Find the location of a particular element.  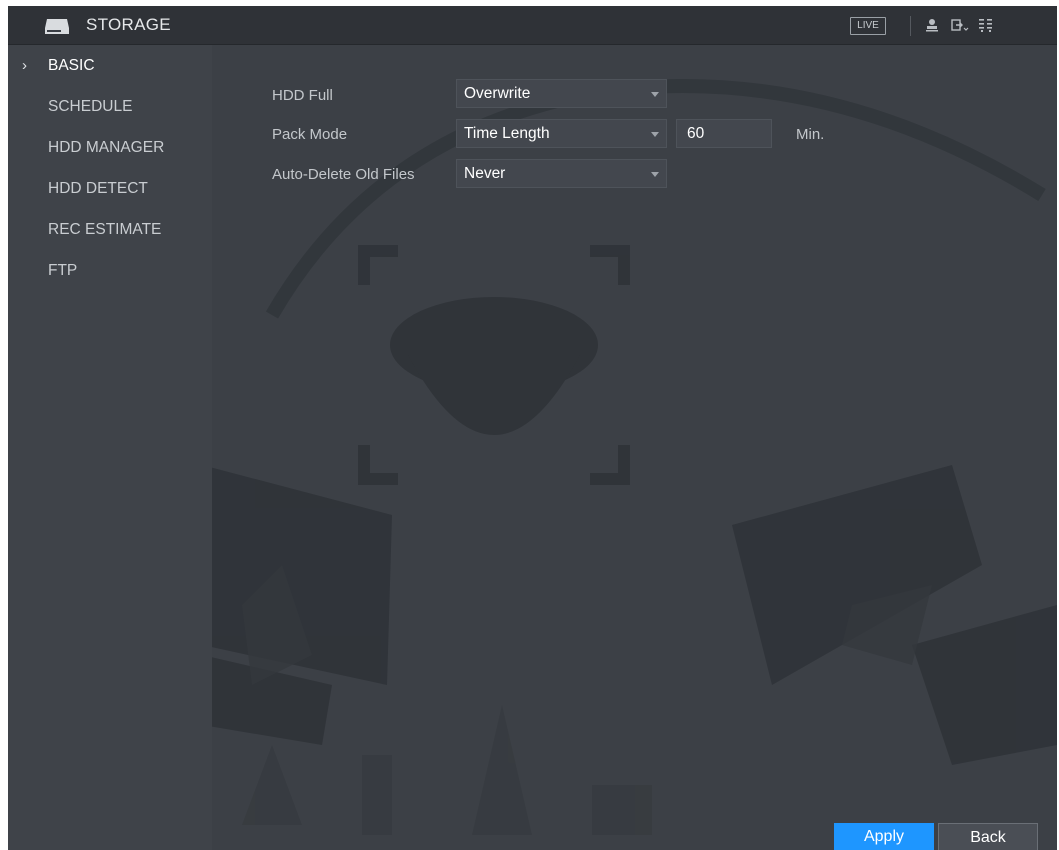

chevron-right-icon: › is located at coordinates (24, 65).